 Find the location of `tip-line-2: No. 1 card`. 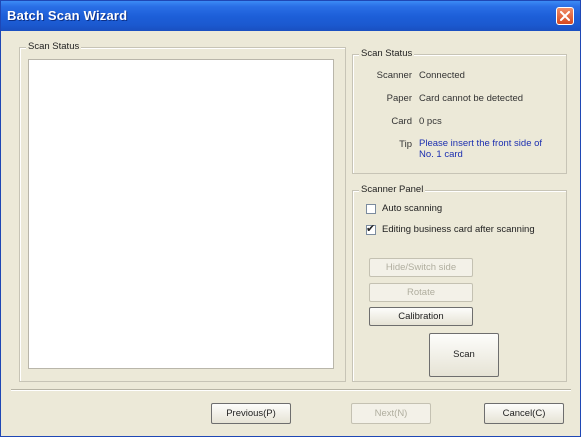

tip-line-2: No. 1 card is located at coordinates (441, 154).